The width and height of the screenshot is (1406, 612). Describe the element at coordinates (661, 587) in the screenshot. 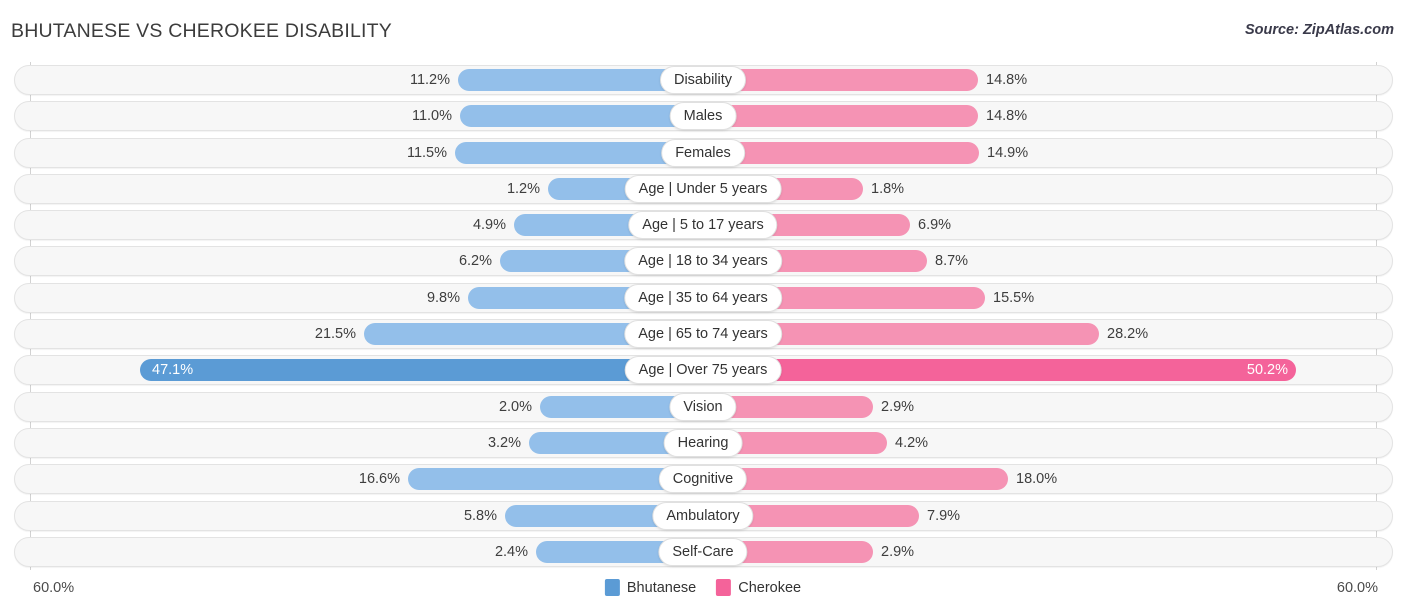

I see `legend-label: Bhutanese` at that location.